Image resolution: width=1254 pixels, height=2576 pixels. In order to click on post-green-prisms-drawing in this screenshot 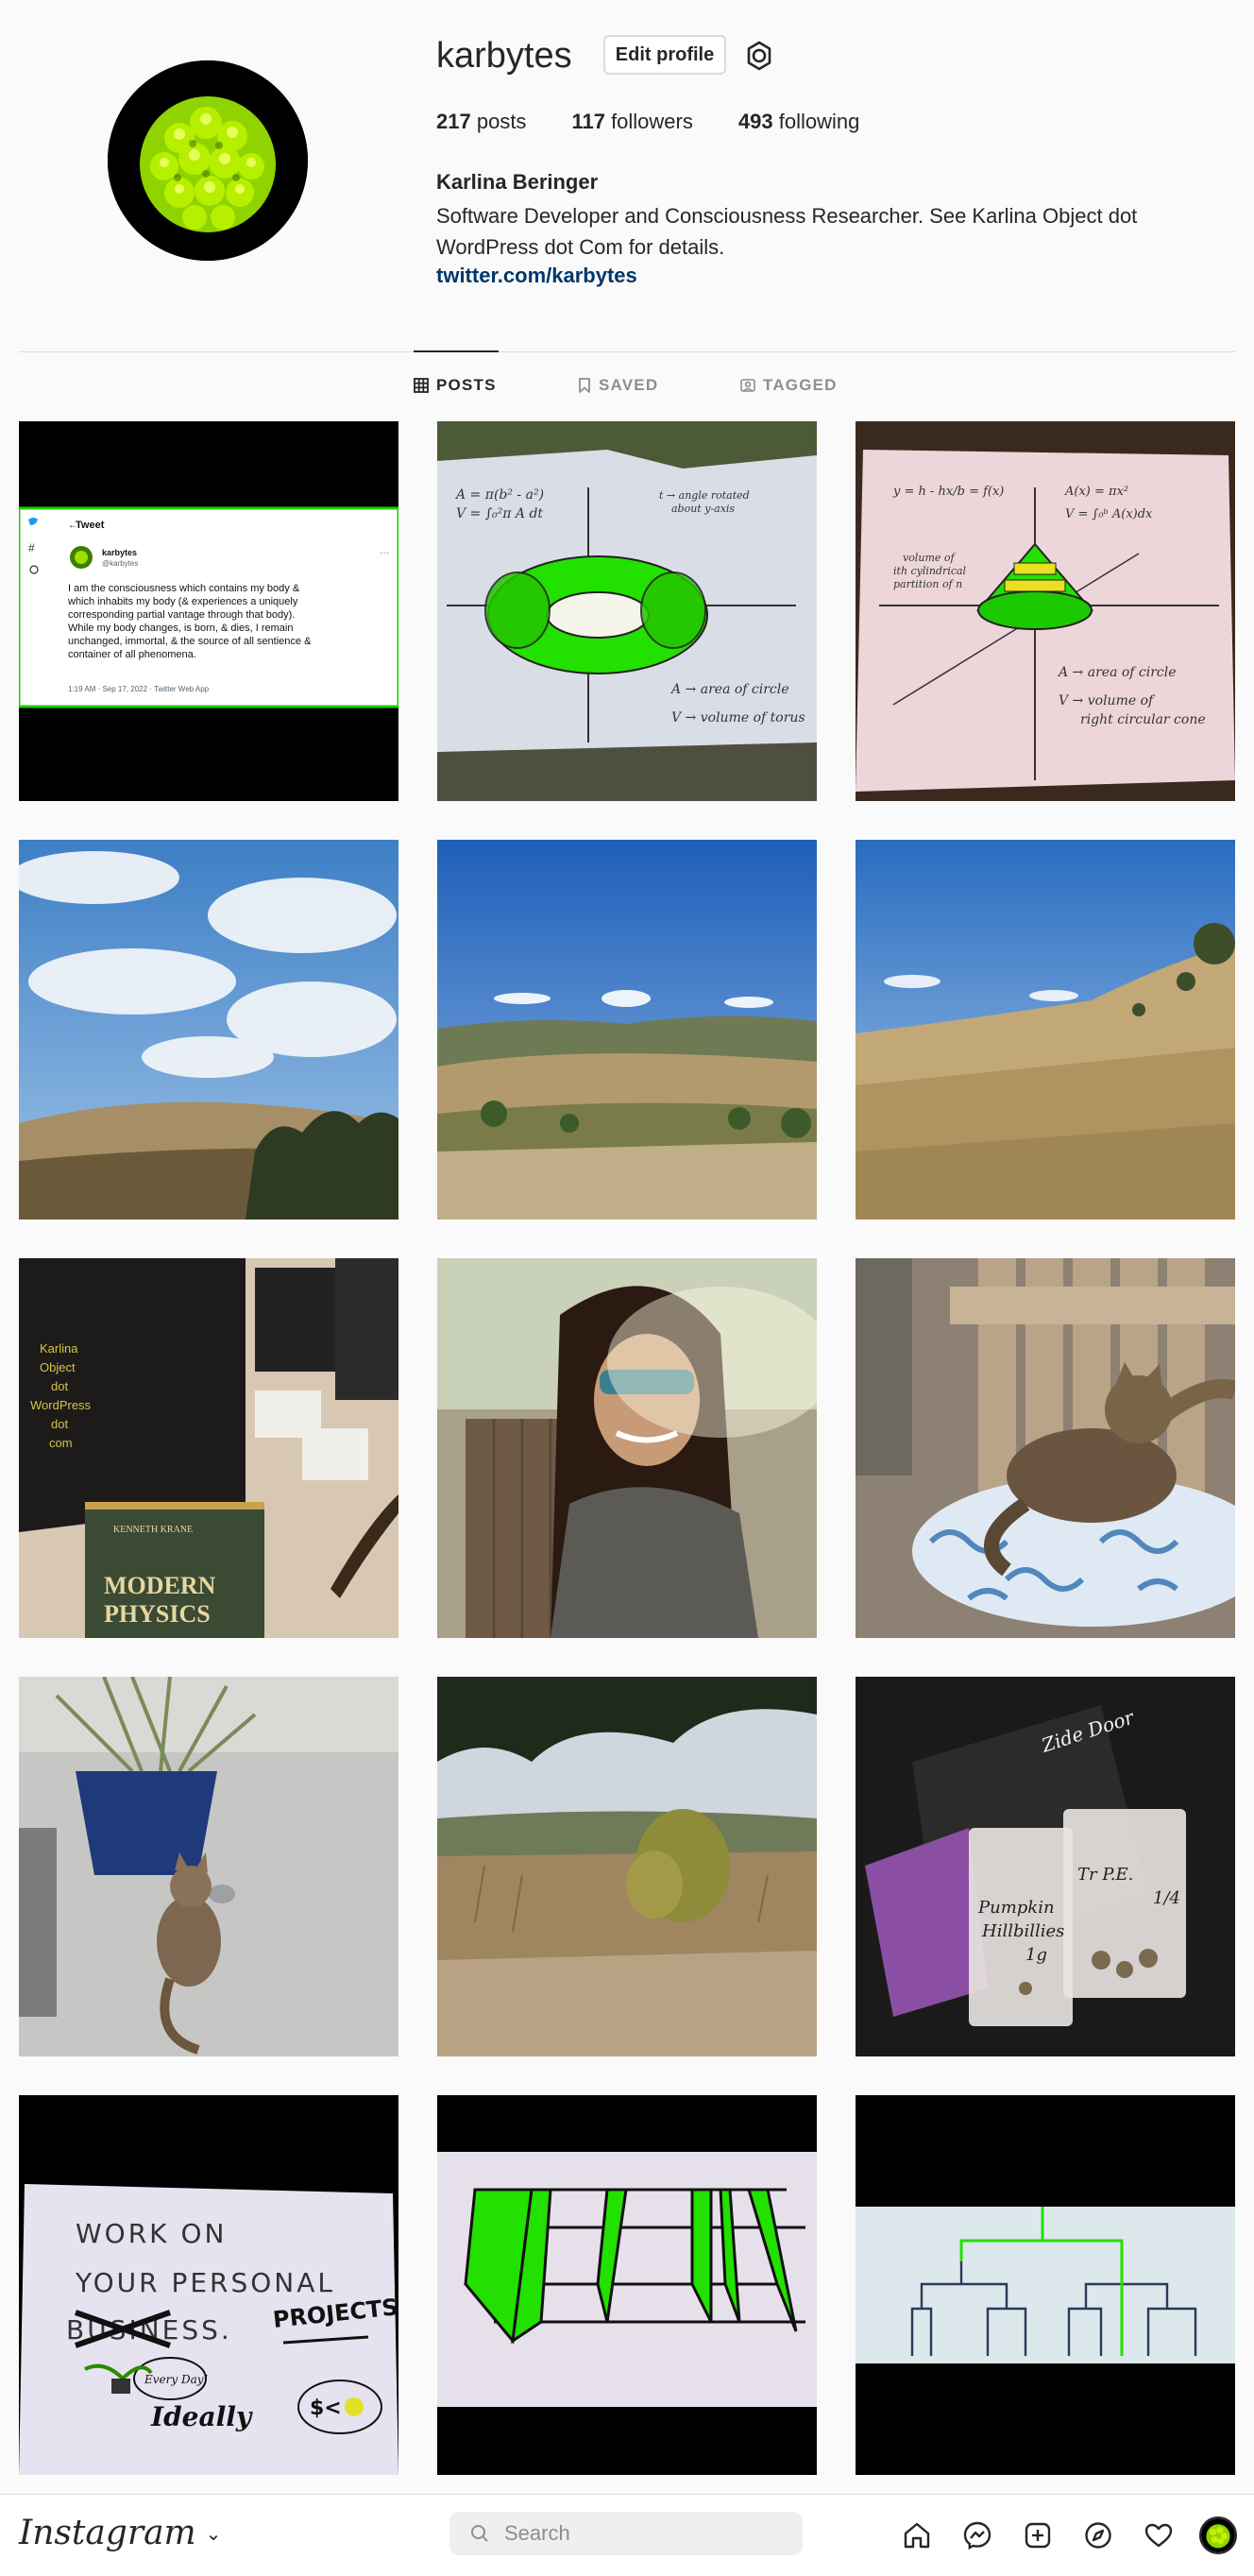, I will do `click(627, 2285)`.